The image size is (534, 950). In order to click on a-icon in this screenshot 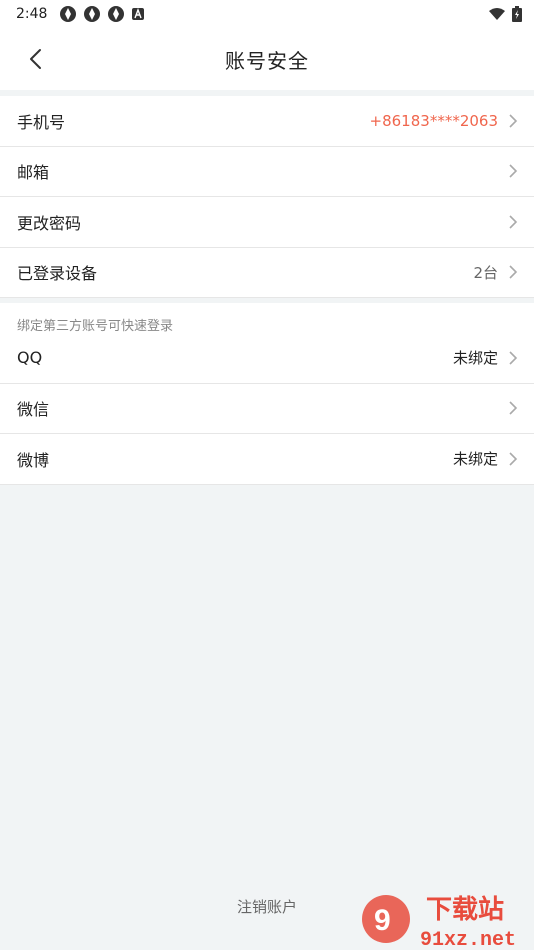, I will do `click(138, 14)`.